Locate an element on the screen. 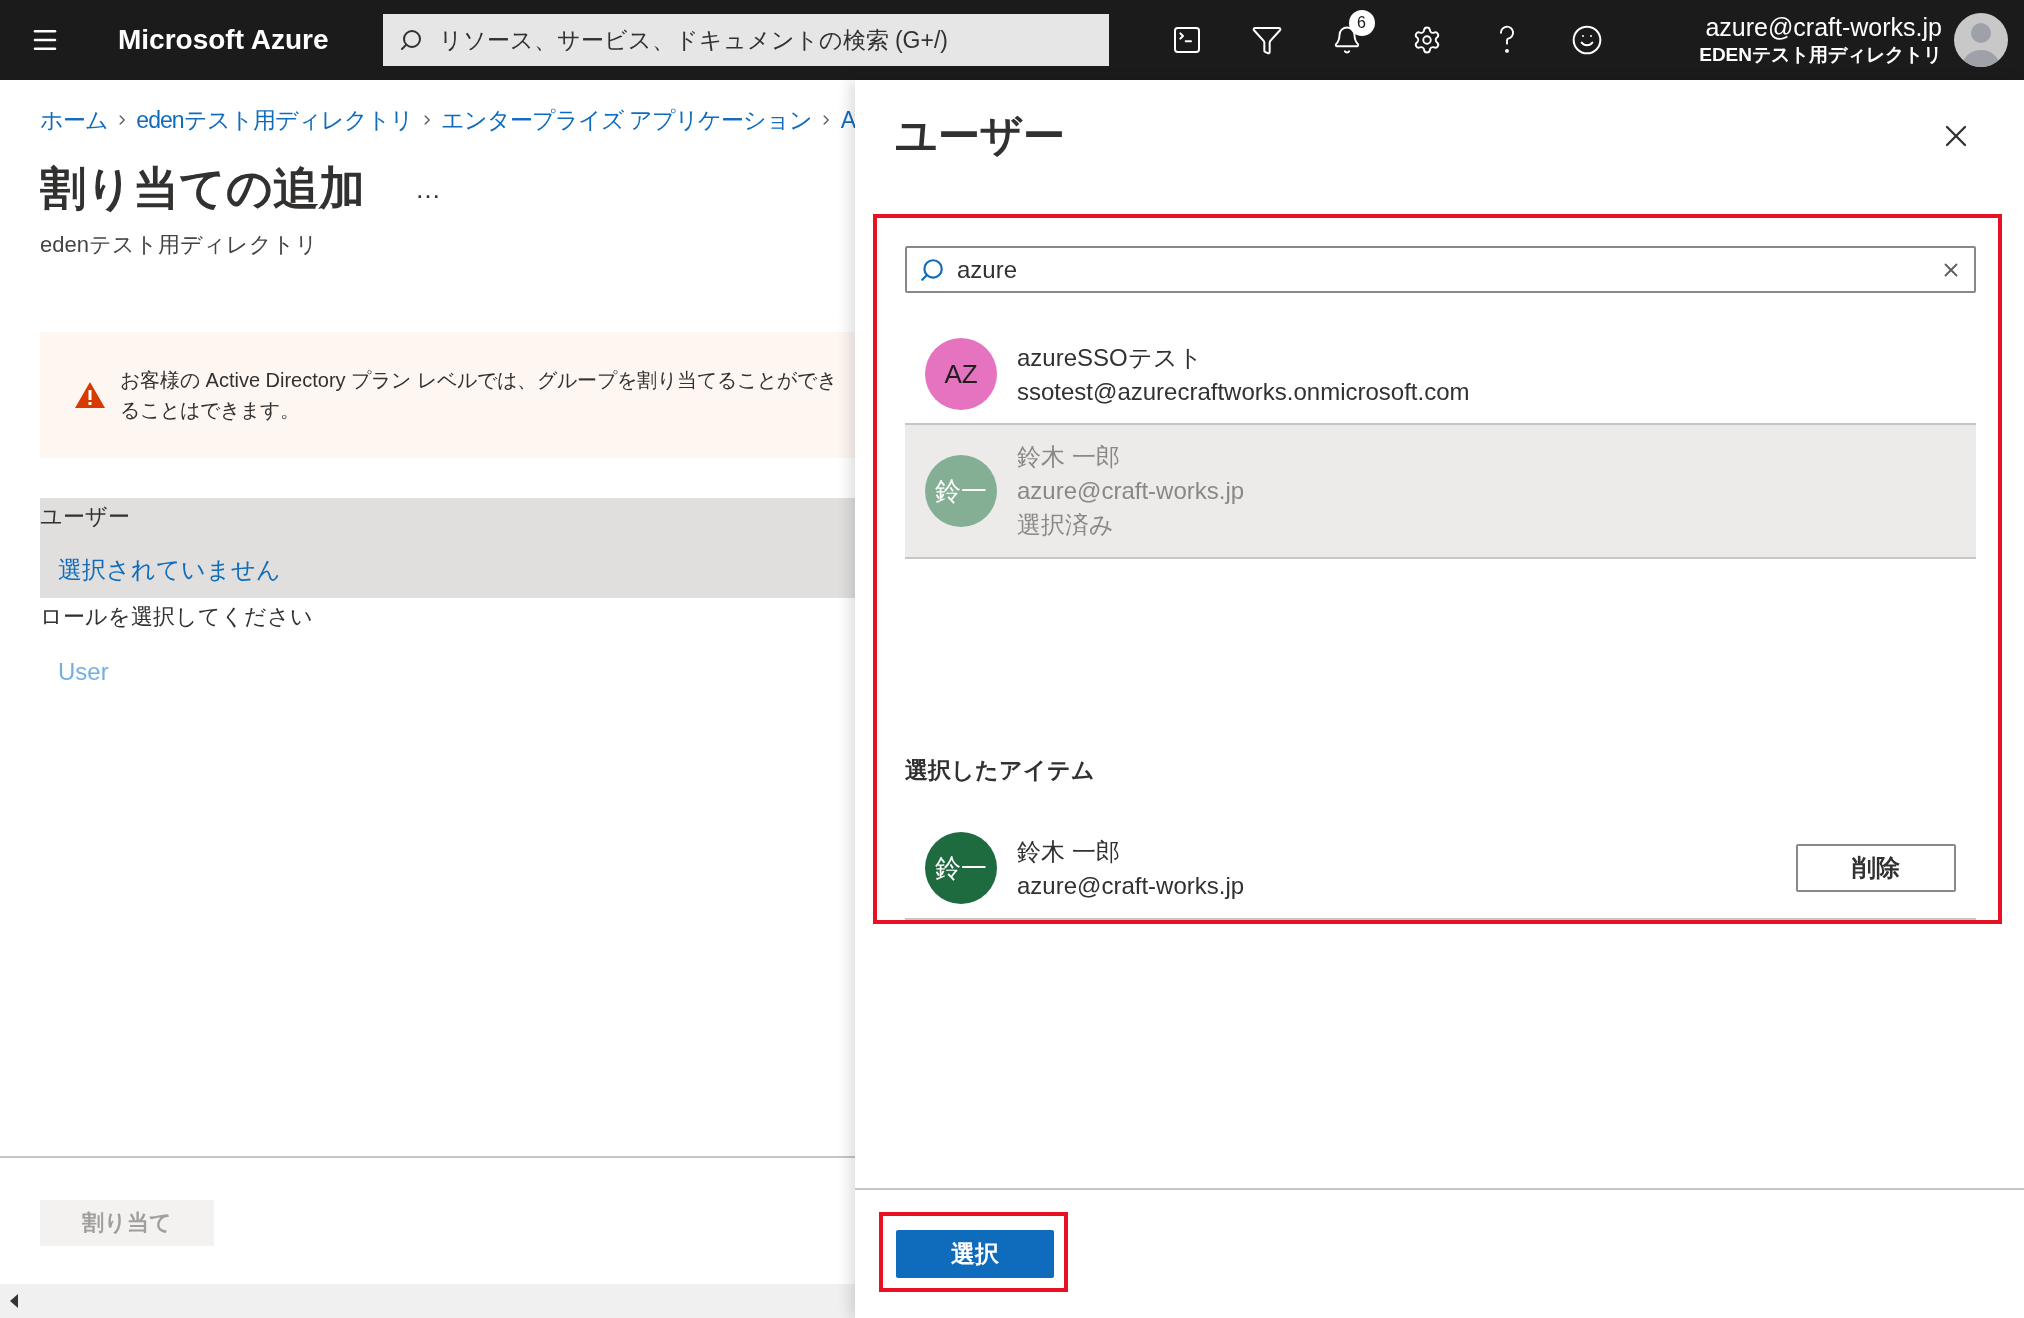  warning-icon is located at coordinates (90, 395).